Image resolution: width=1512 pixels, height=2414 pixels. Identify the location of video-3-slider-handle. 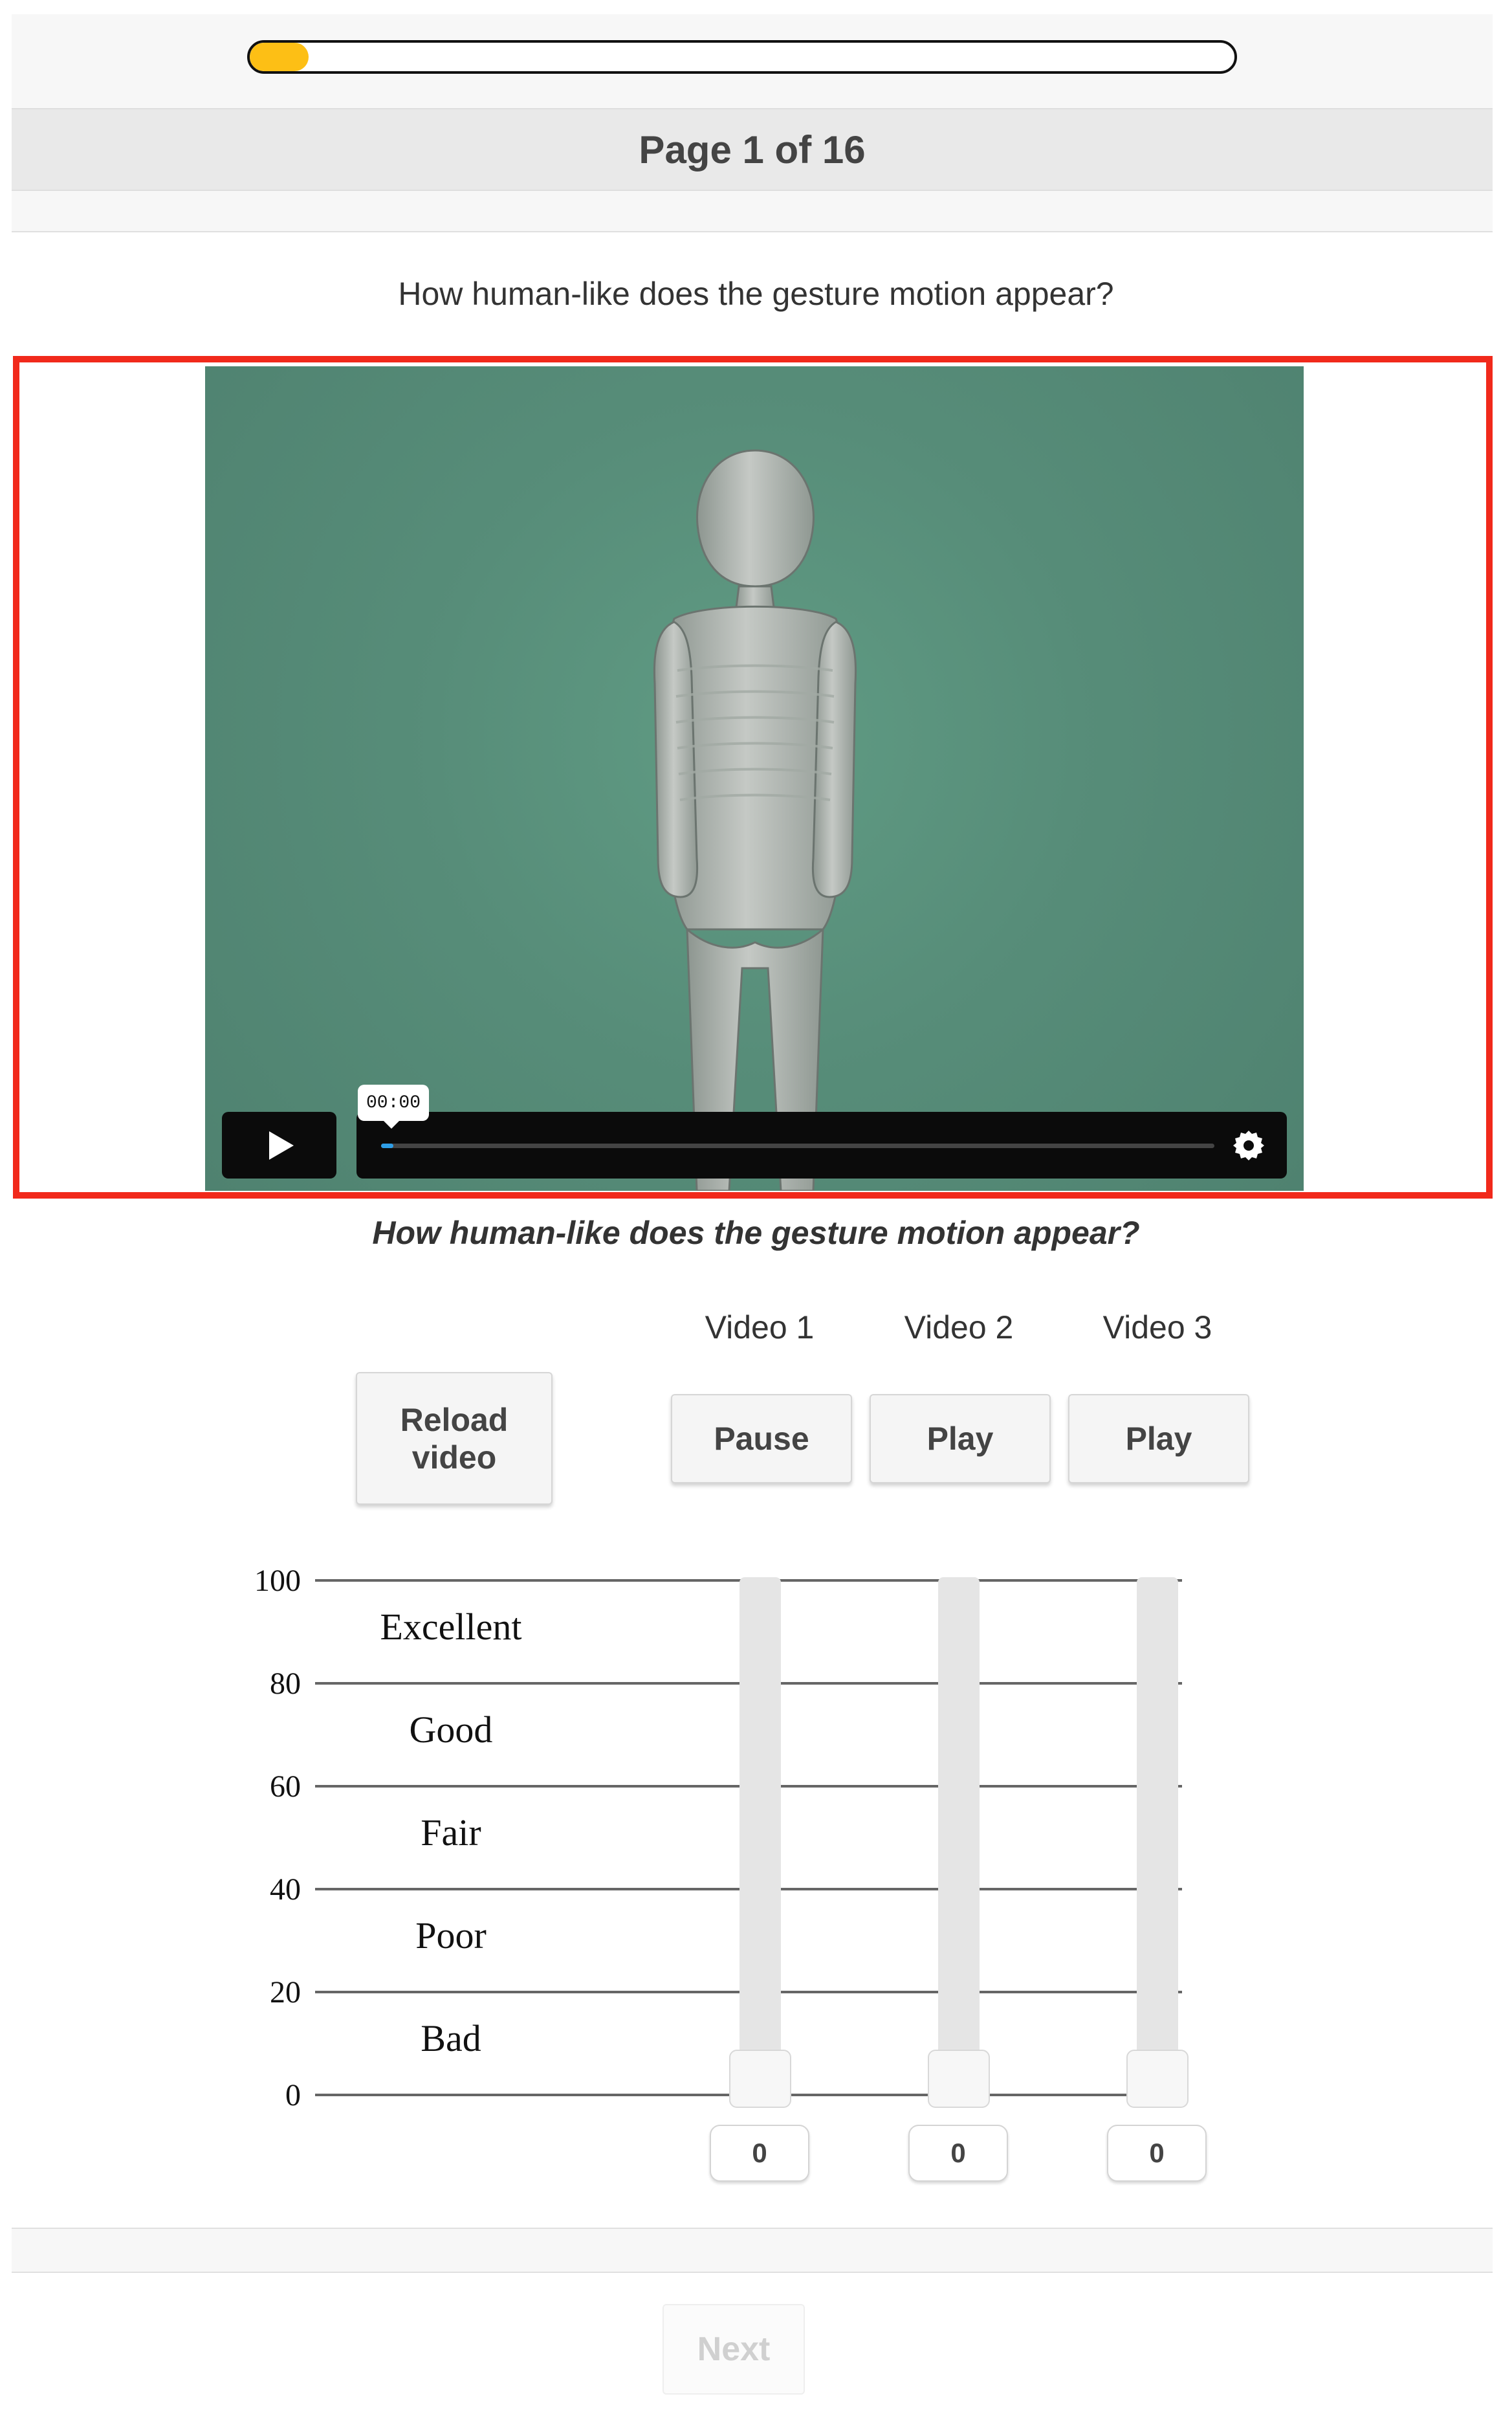
(1157, 2079).